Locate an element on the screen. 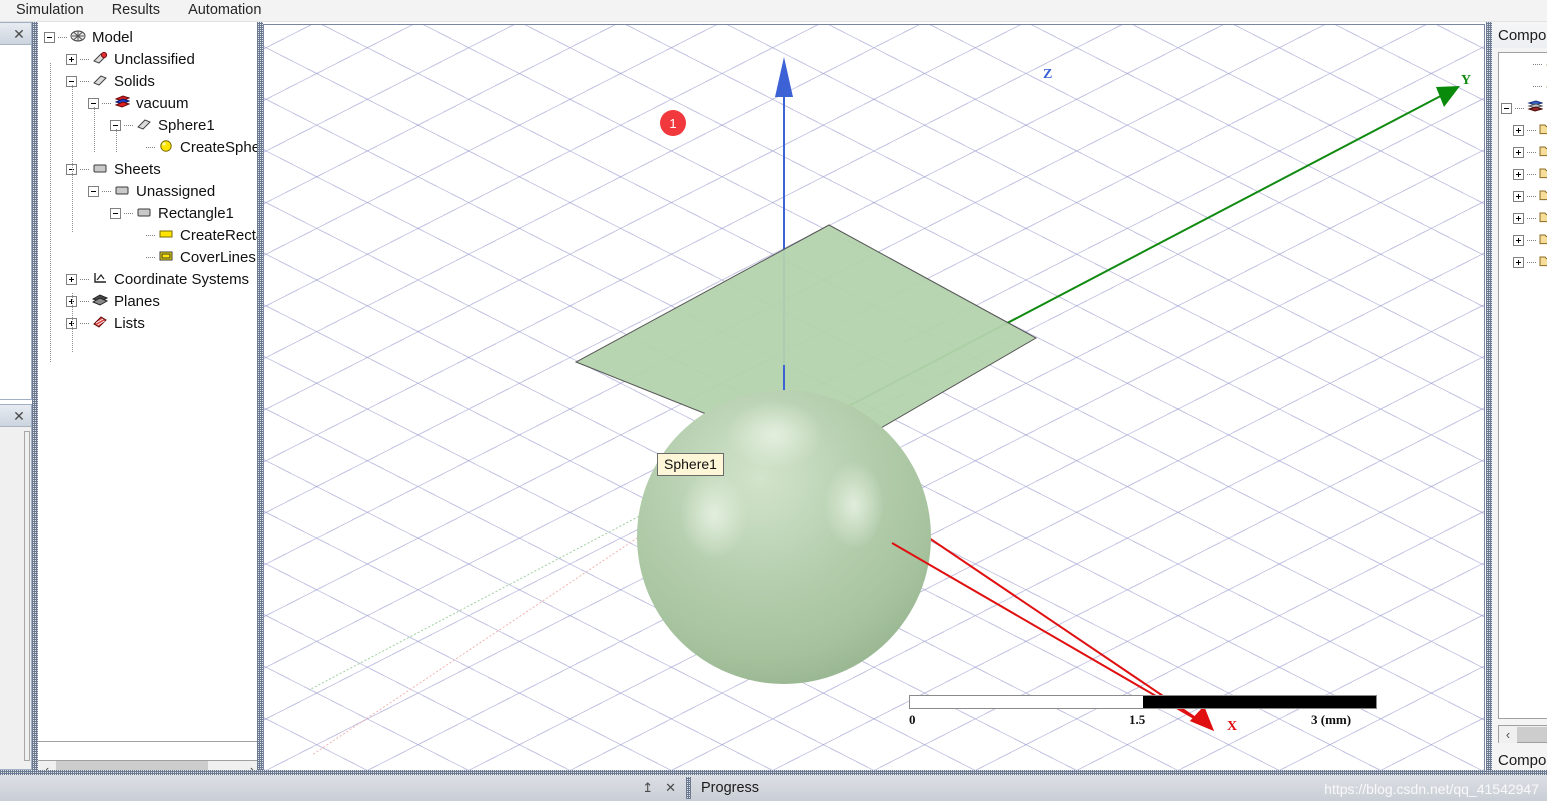 The width and height of the screenshot is (1547, 801). annotation-badge-1: 1 is located at coordinates (673, 123).